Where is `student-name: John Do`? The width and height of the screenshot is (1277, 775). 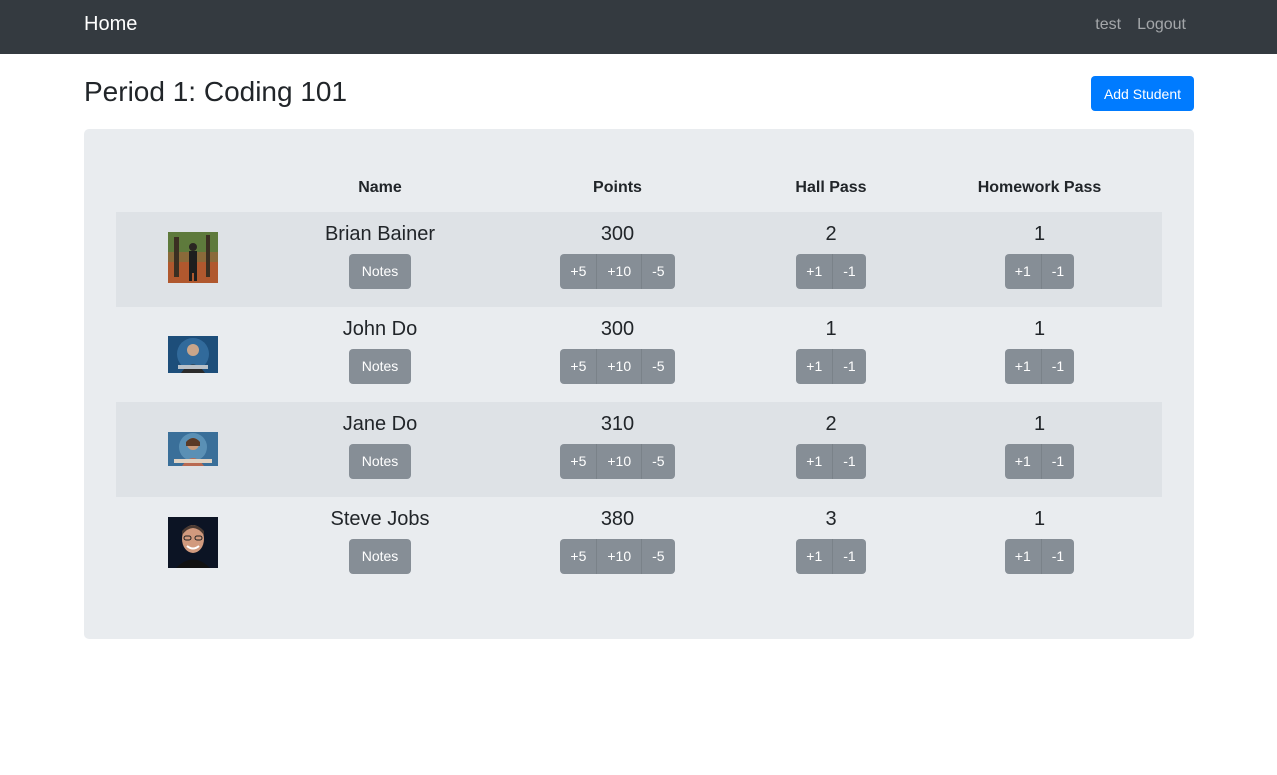 student-name: John Do is located at coordinates (380, 329).